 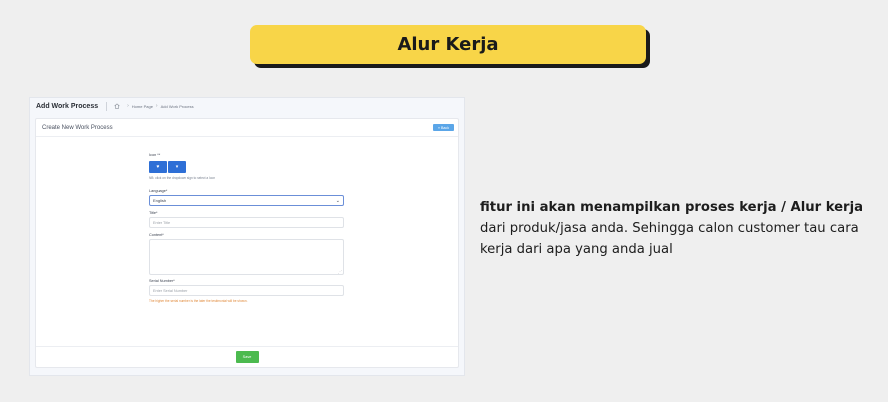 I want to click on caret-down-icon: ▾, so click(x=177, y=167).